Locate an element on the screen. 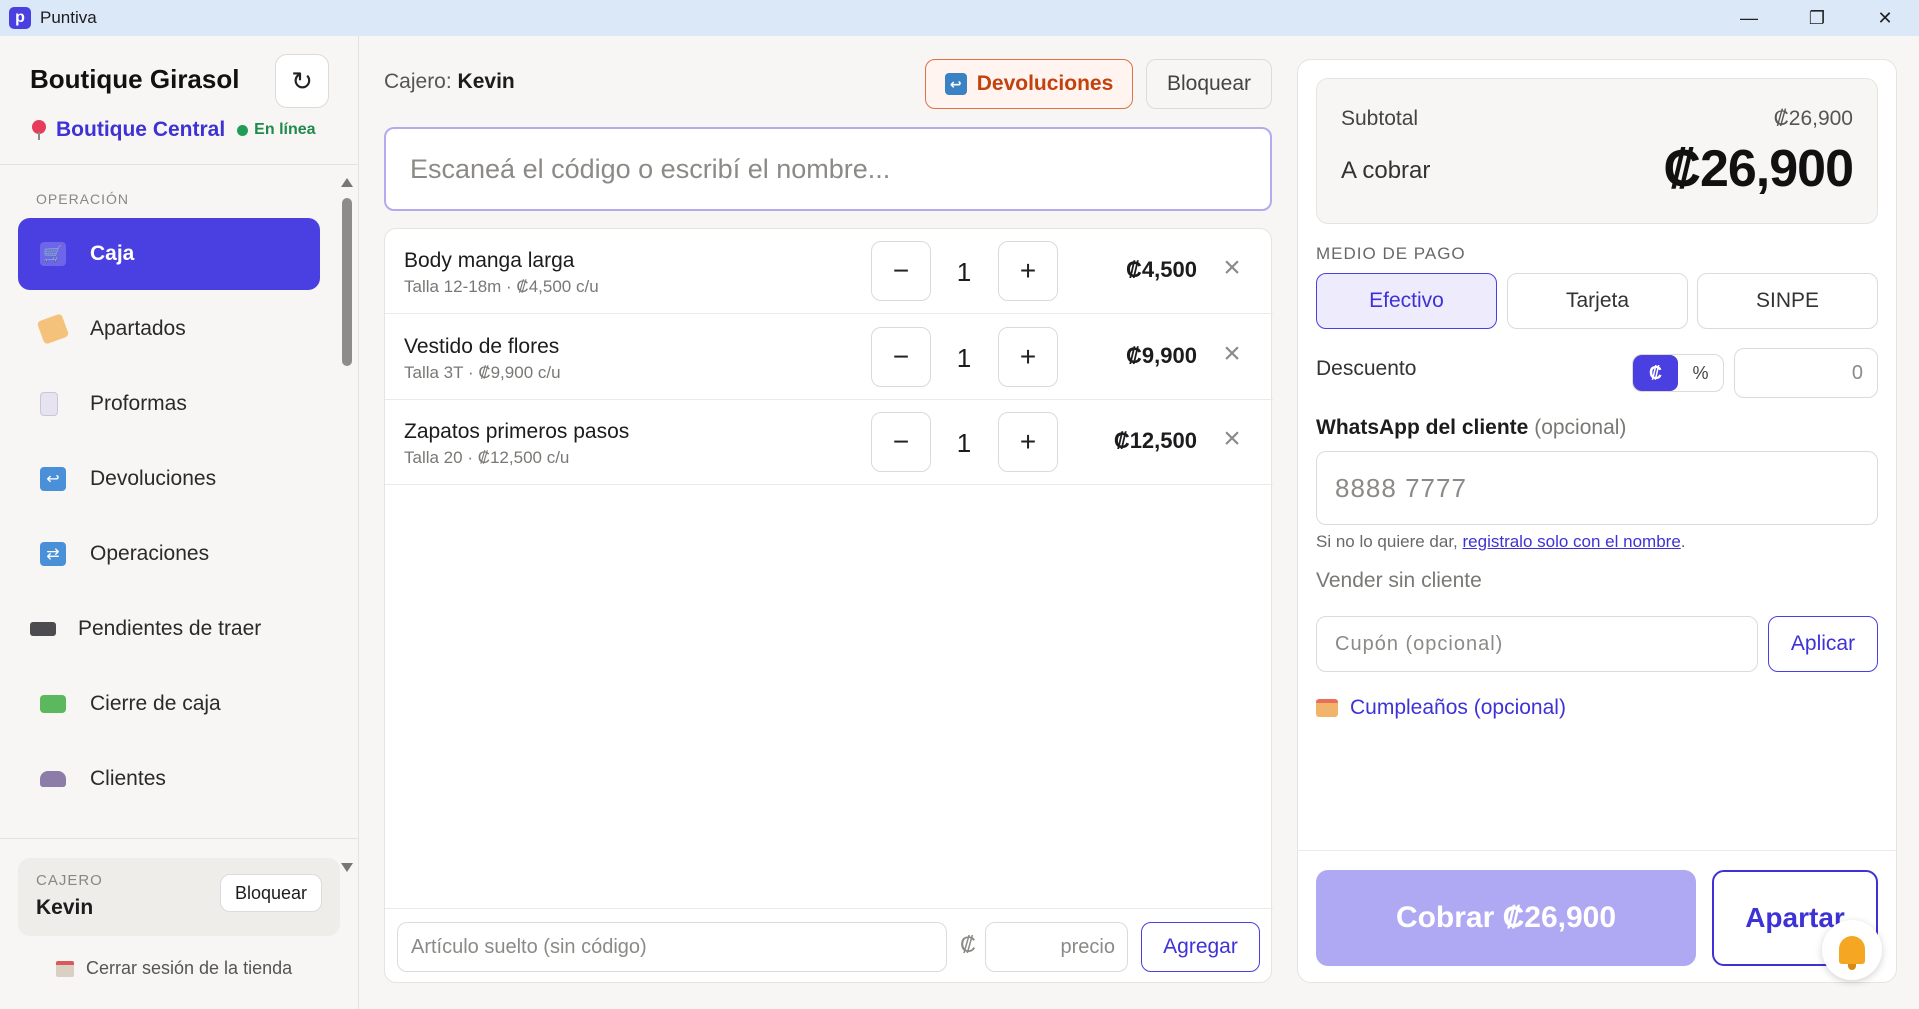 The image size is (1919, 1009). sell-without-client-link: Vender sin cliente is located at coordinates (1399, 581).